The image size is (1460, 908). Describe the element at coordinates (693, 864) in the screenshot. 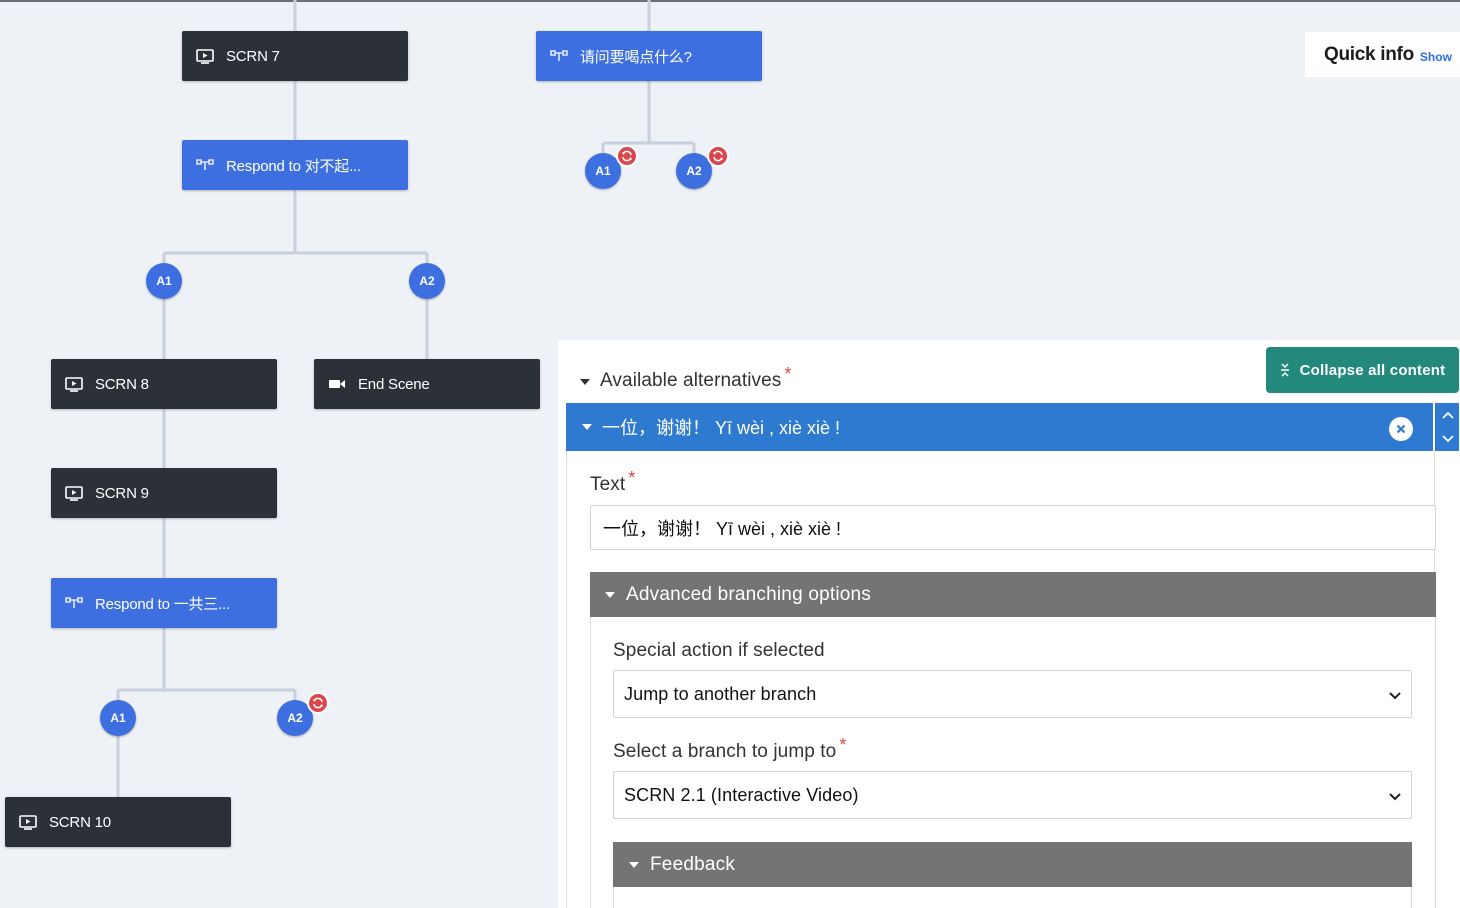

I see `feedback-label: Feedback` at that location.